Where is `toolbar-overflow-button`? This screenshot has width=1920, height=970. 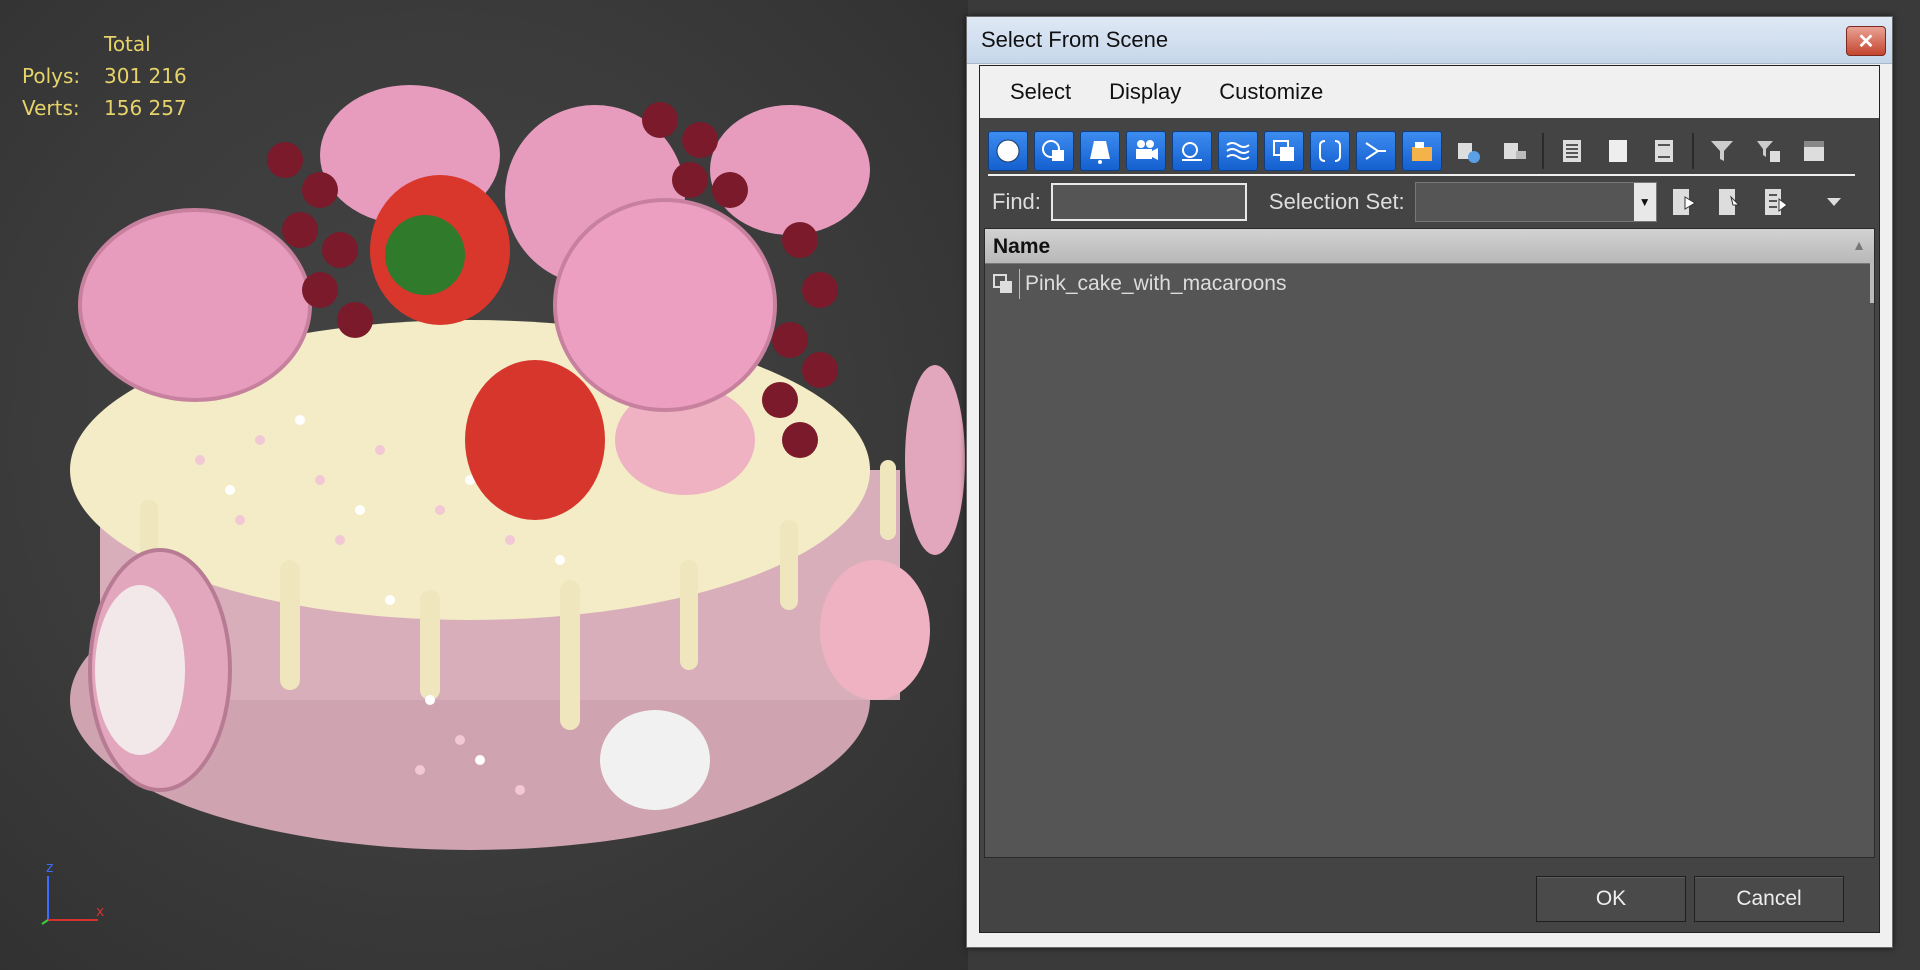
toolbar-overflow-button is located at coordinates (1834, 202).